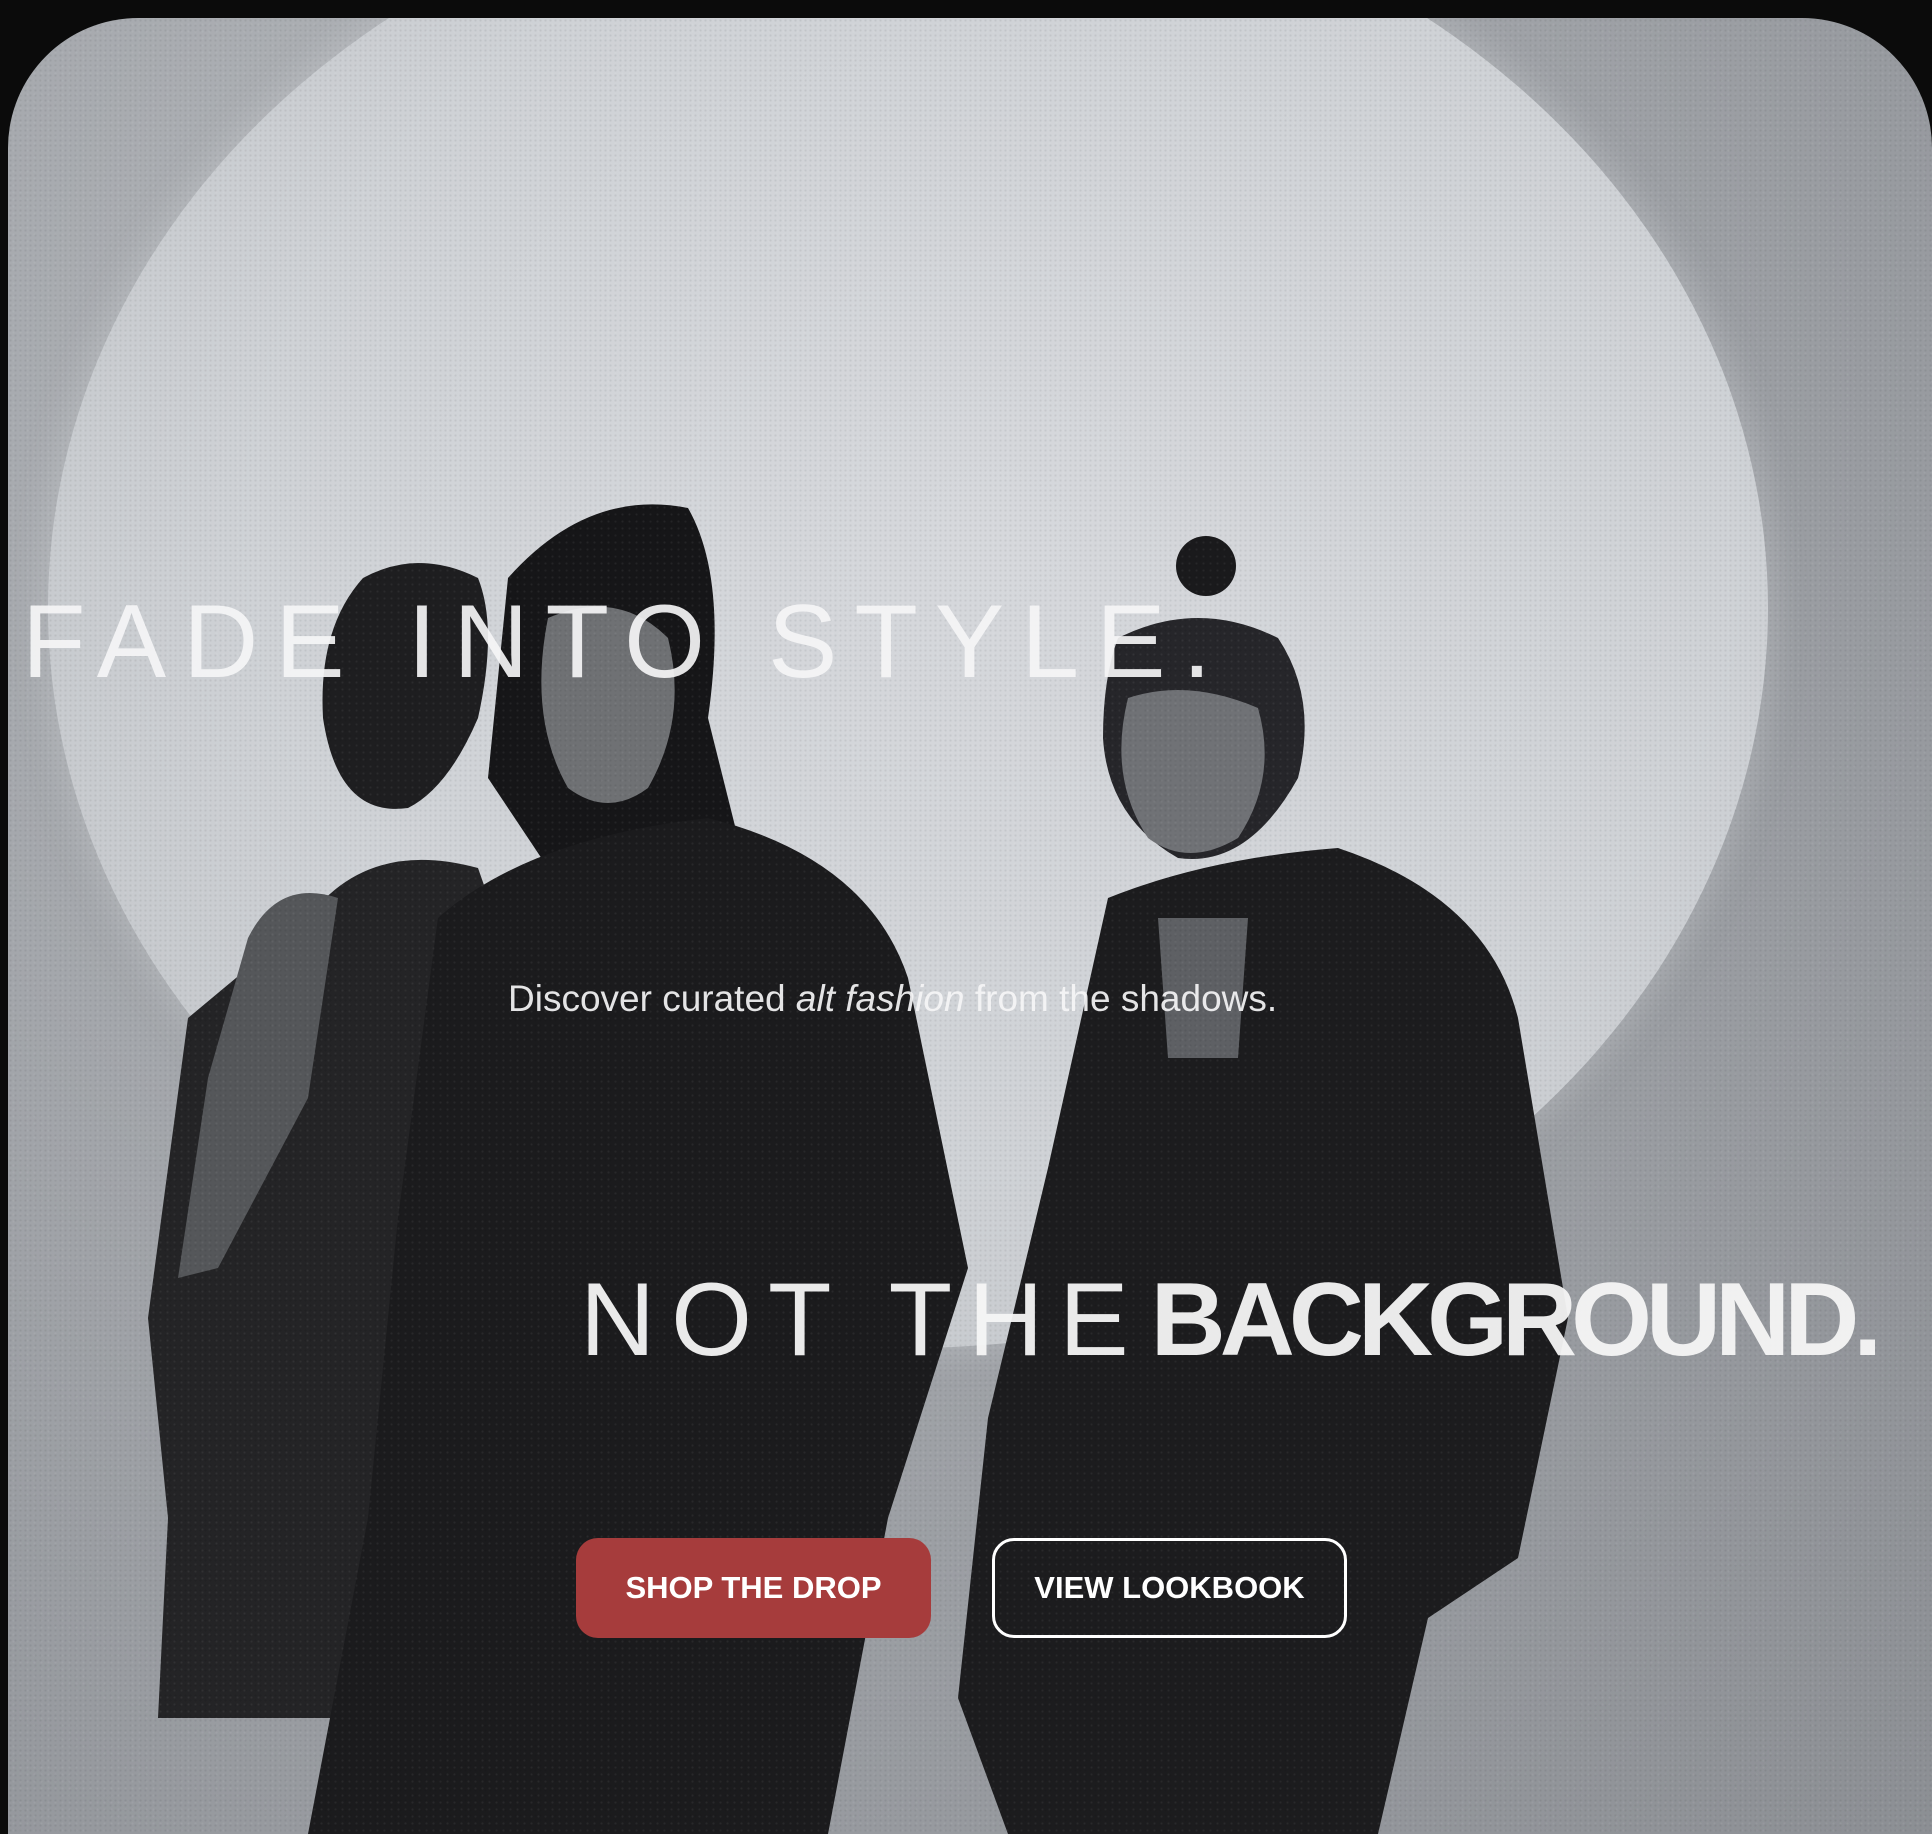 This screenshot has width=1932, height=1834. I want to click on subline-before: Discover curated, so click(652, 998).